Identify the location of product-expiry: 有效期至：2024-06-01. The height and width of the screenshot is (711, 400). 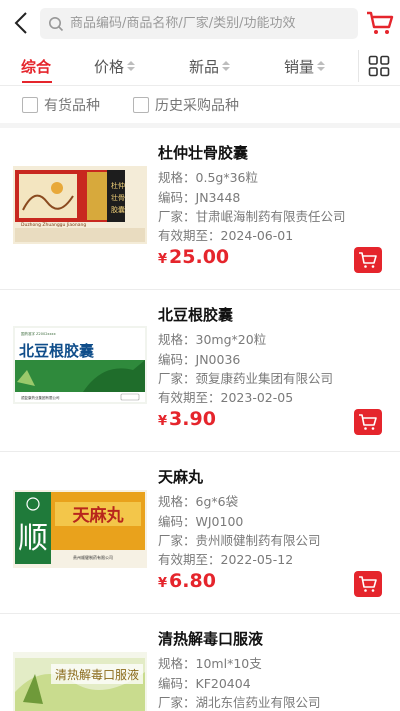
(226, 235).